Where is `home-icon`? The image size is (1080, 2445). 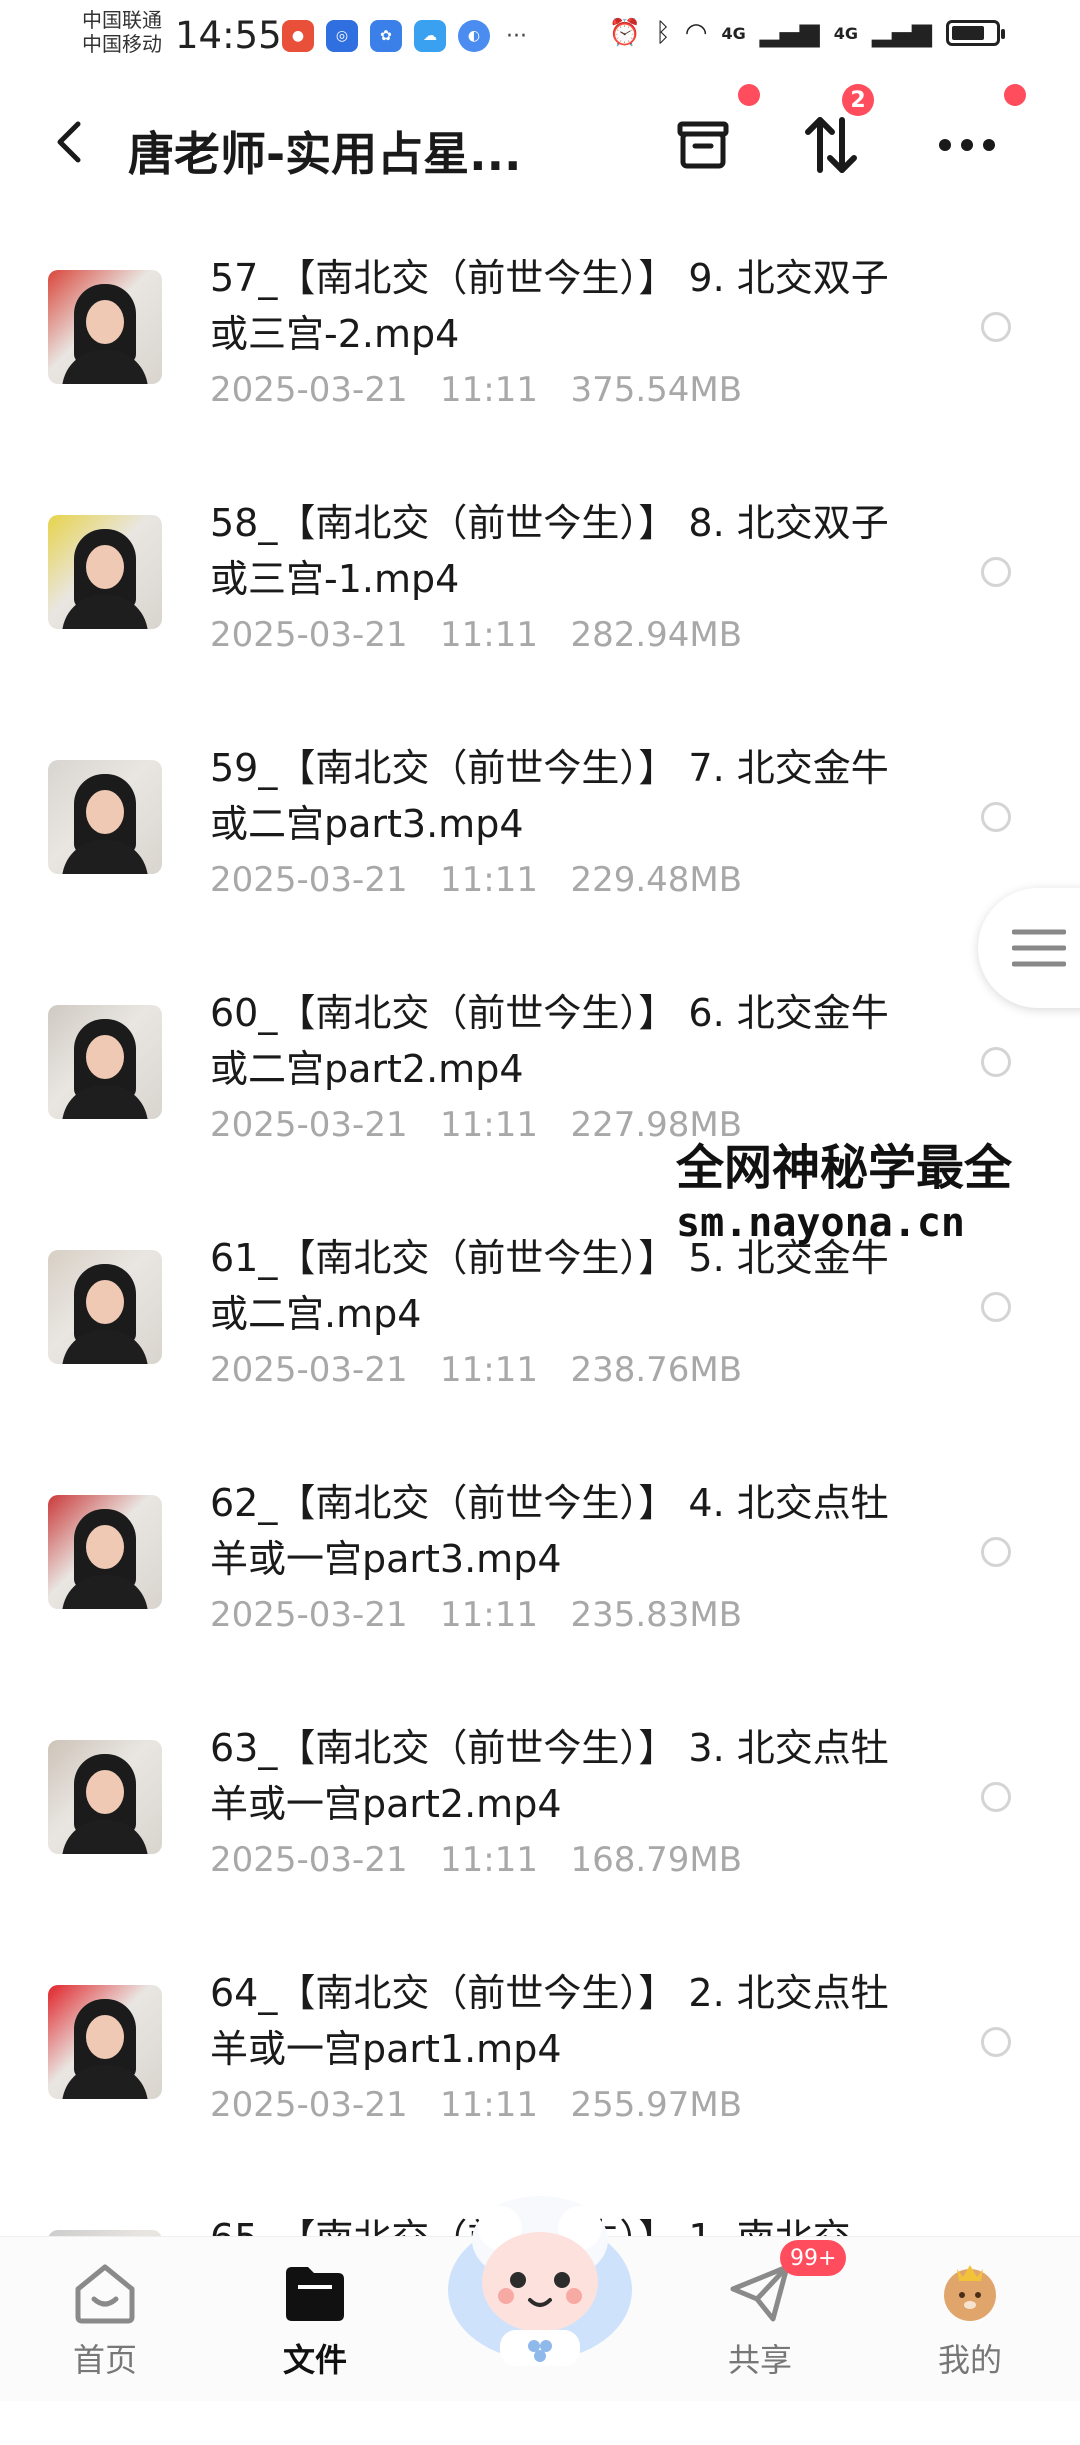 home-icon is located at coordinates (105, 2294).